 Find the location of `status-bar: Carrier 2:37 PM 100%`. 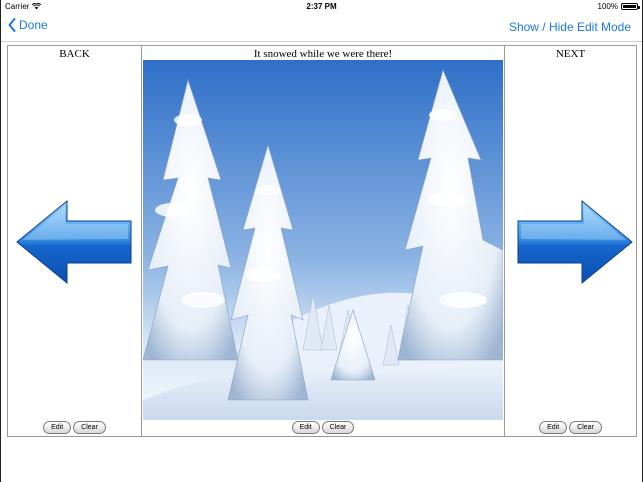

status-bar: Carrier 2:37 PM 100% is located at coordinates (321, 7).